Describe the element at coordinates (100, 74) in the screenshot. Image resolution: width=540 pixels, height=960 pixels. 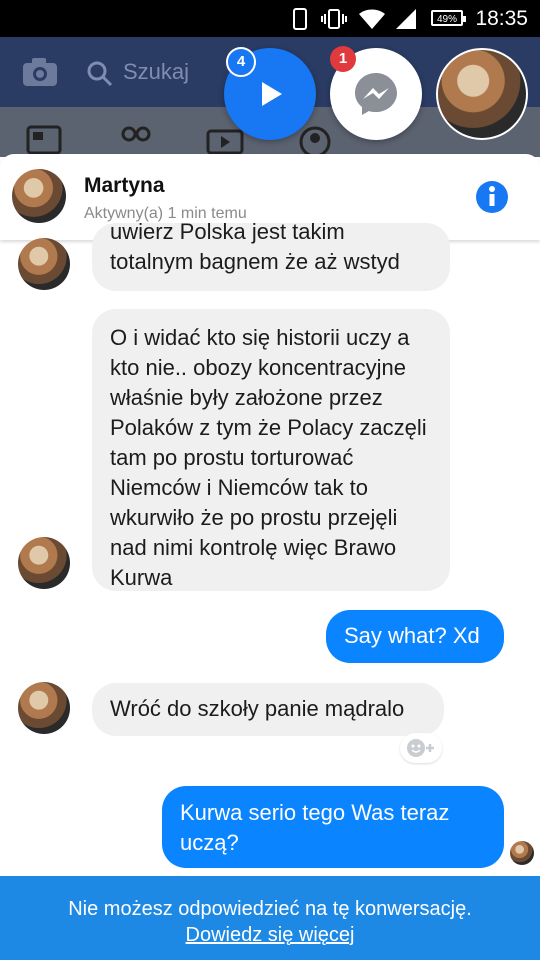
I see `search-icon` at that location.